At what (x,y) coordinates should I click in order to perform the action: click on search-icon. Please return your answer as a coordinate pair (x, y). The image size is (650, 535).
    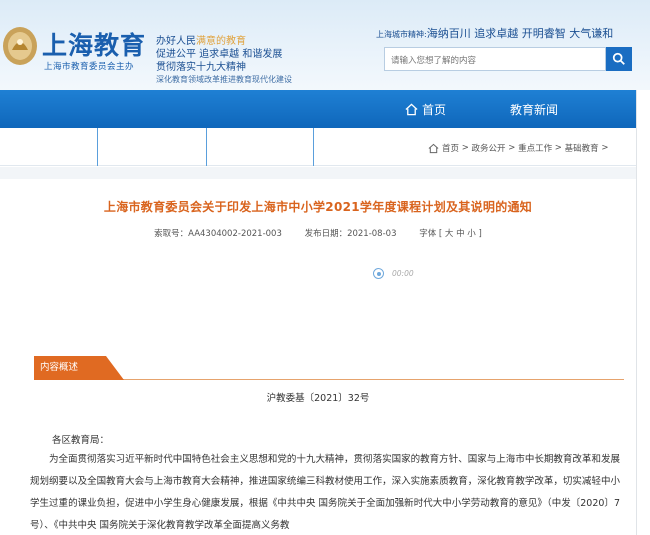
    Looking at the image, I should click on (618, 58).